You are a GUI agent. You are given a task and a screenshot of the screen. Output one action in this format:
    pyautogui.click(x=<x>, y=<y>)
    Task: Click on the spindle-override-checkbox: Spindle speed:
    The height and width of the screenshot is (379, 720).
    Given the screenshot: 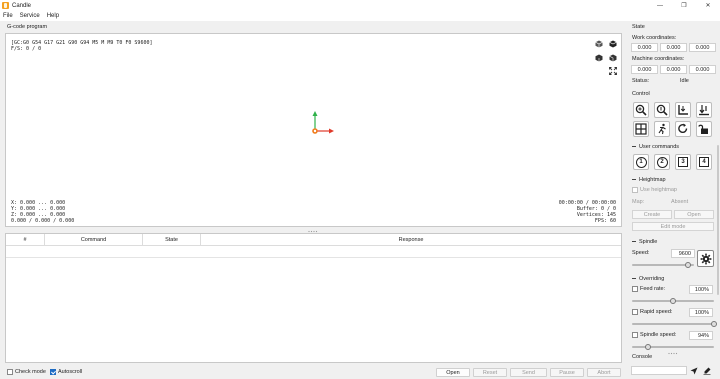 What is the action you would take?
    pyautogui.click(x=654, y=335)
    